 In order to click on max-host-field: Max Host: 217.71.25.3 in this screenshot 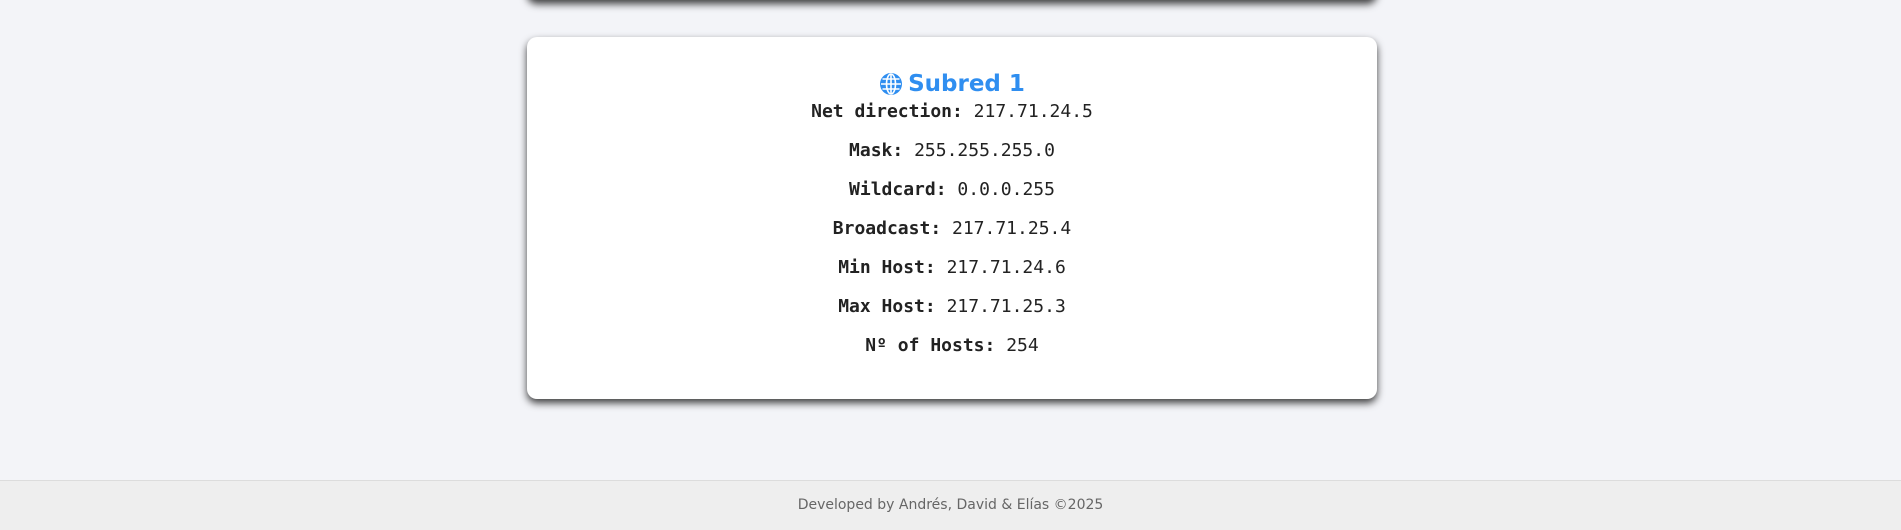, I will do `click(952, 306)`.